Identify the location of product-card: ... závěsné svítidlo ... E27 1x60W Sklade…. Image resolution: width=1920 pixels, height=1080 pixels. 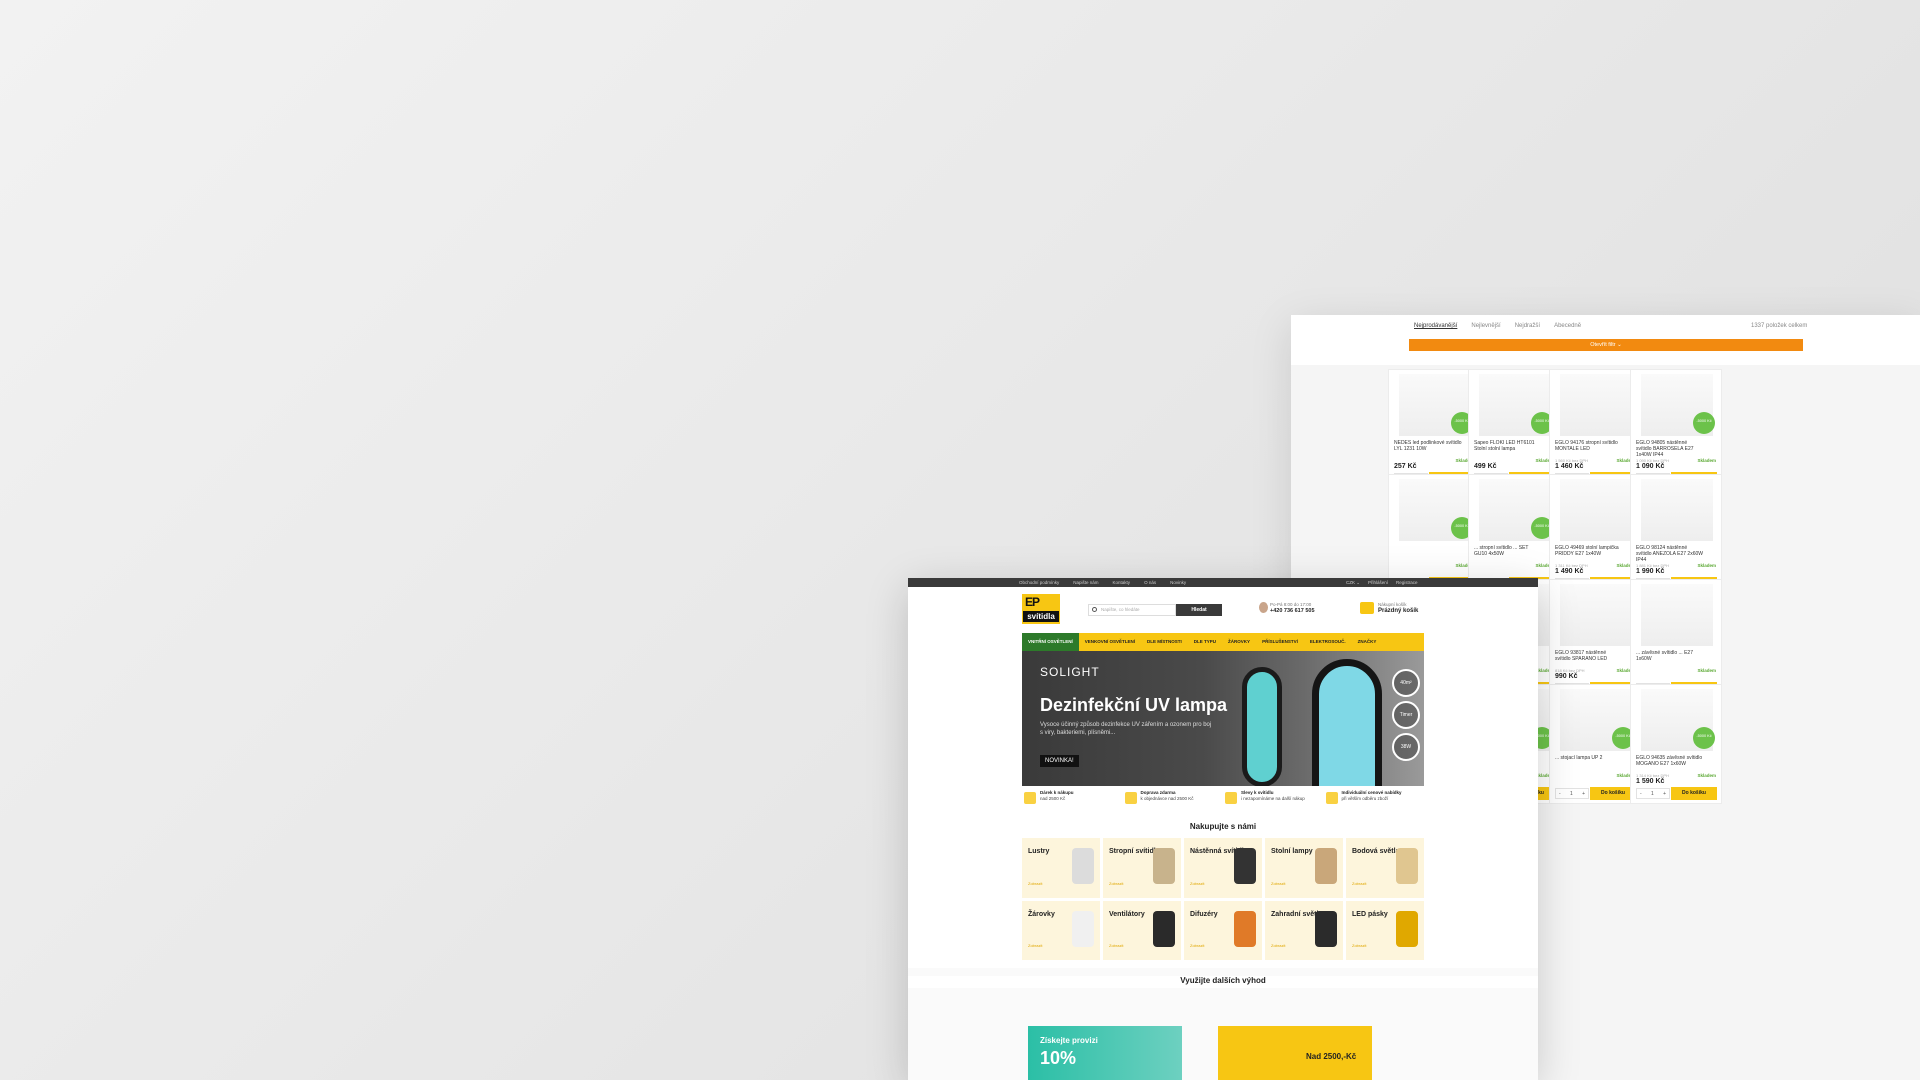
(1676, 639).